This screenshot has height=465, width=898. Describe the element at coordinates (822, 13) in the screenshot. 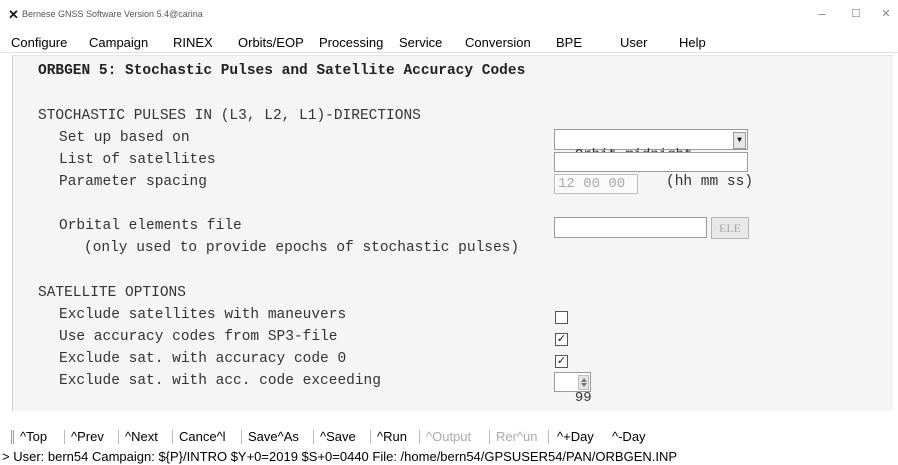

I see `minimize-button: –` at that location.